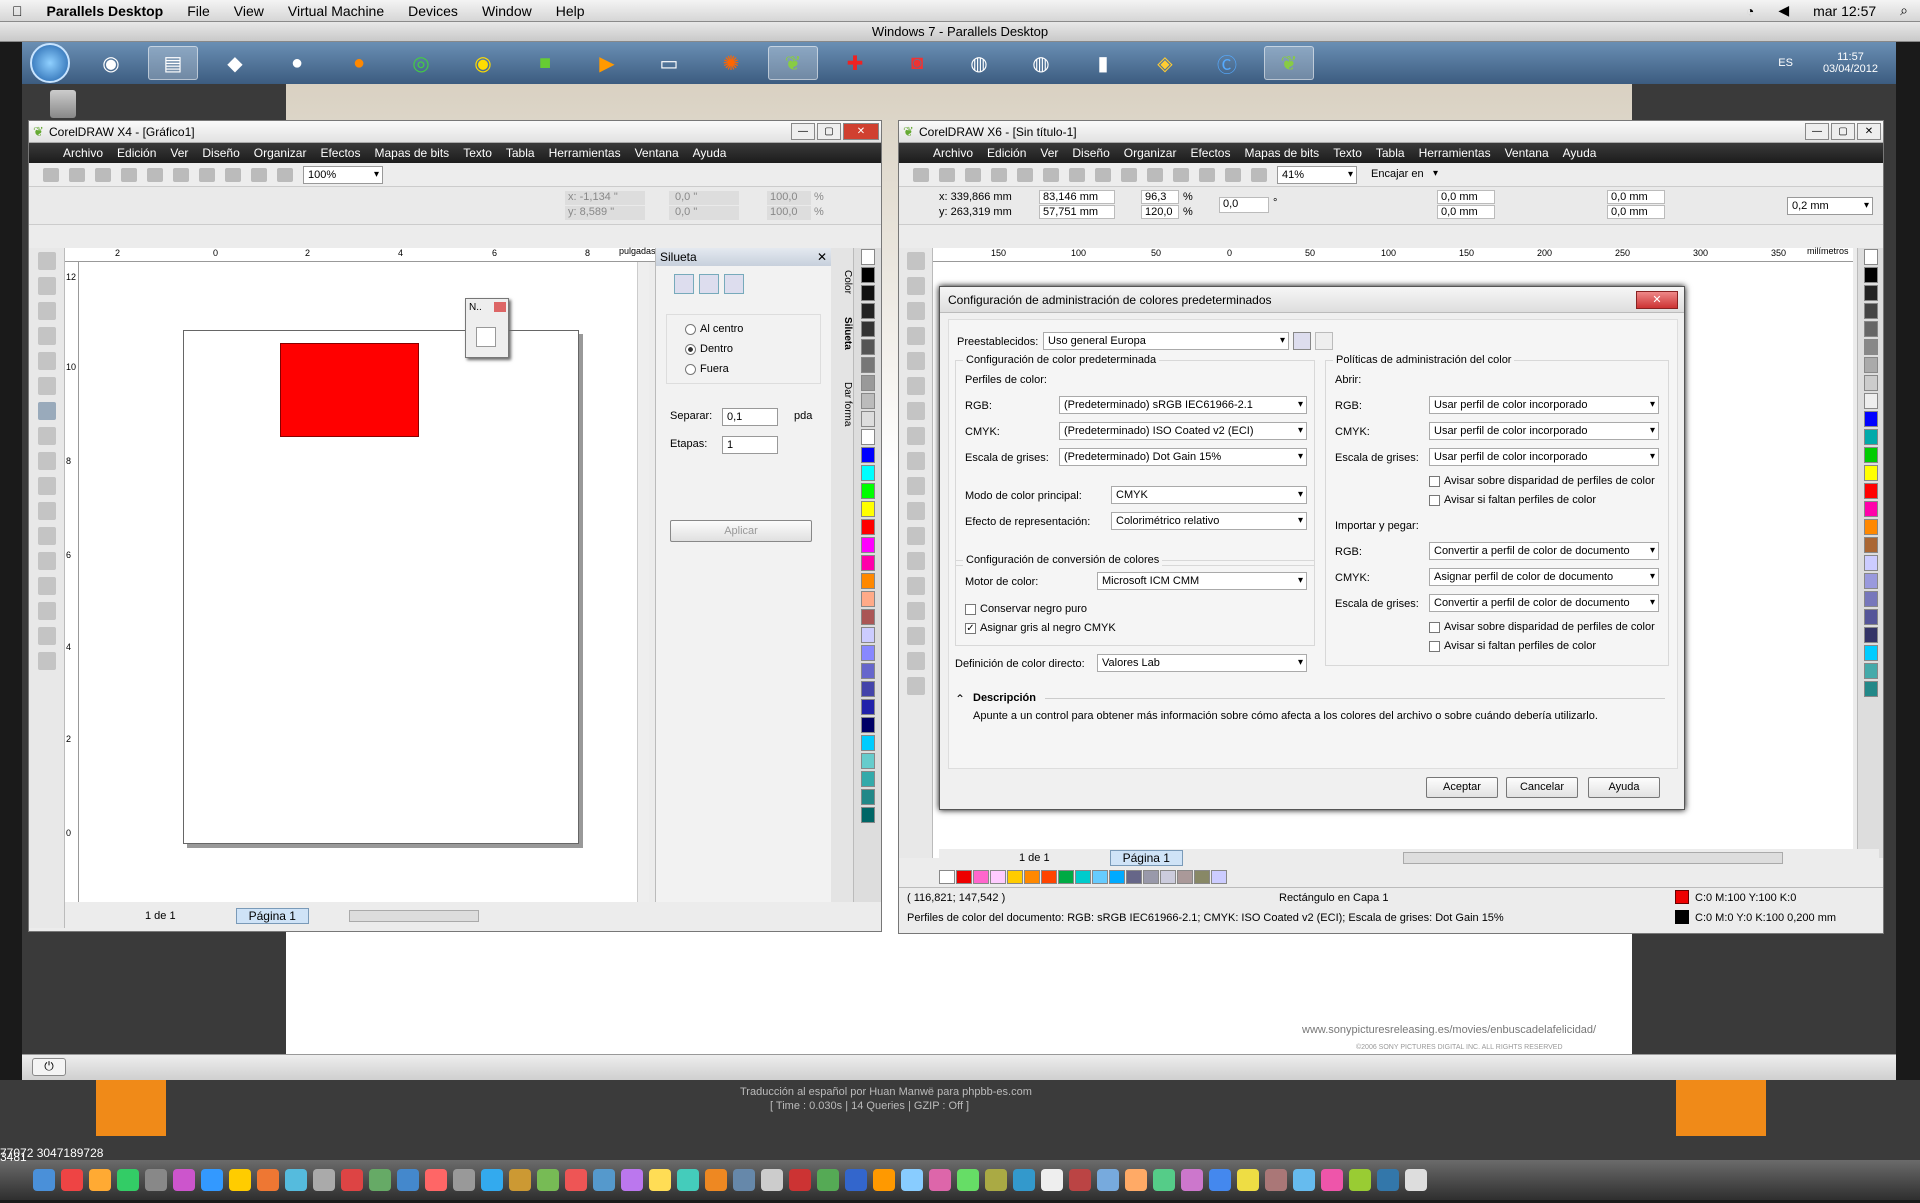 The height and width of the screenshot is (1203, 1920). I want to click on rgb-profile-combo: (Predeterminado) sRGB IEC61966-2.1, so click(1183, 405).